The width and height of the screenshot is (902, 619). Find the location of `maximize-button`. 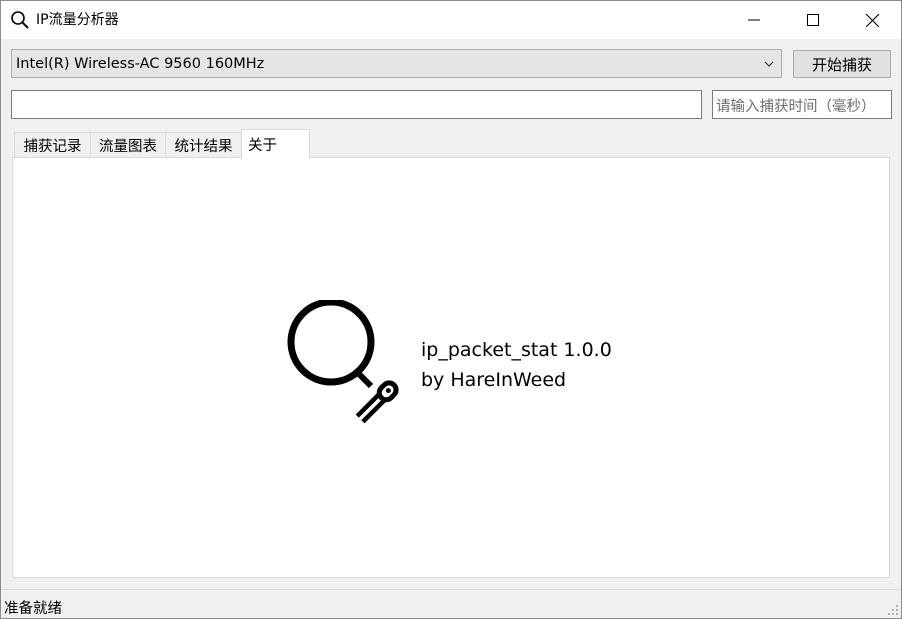

maximize-button is located at coordinates (813, 20).